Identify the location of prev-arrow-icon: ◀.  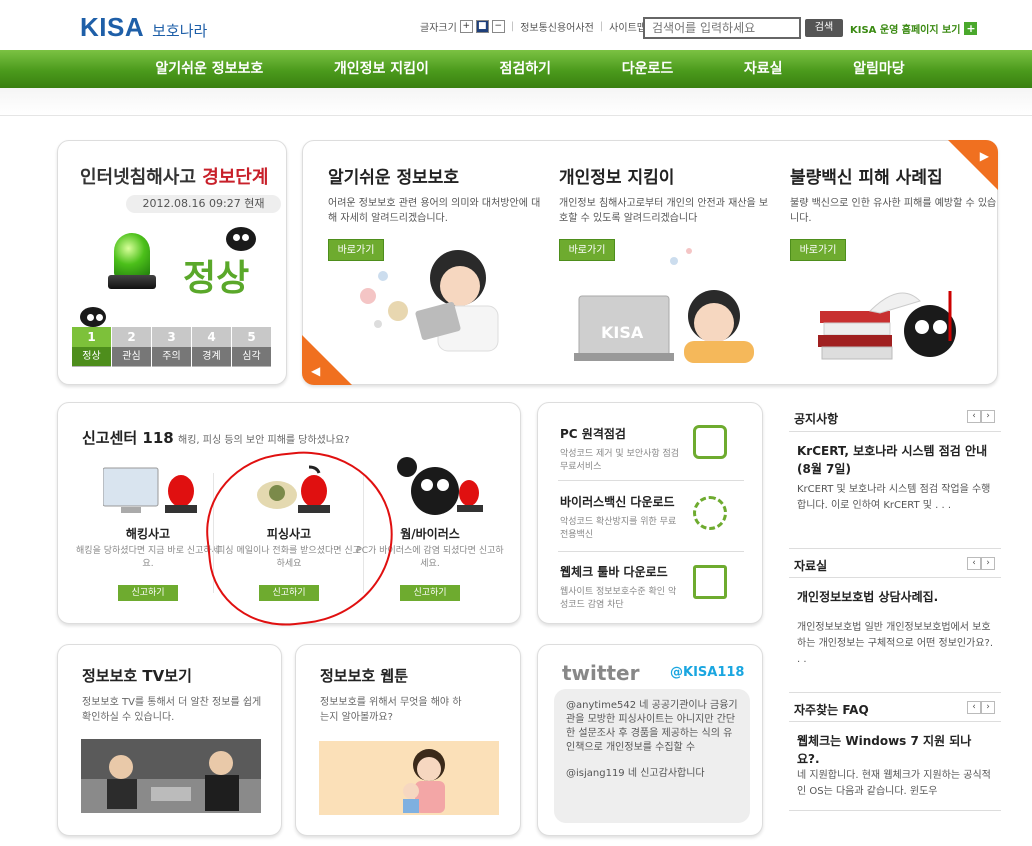
(315, 371).